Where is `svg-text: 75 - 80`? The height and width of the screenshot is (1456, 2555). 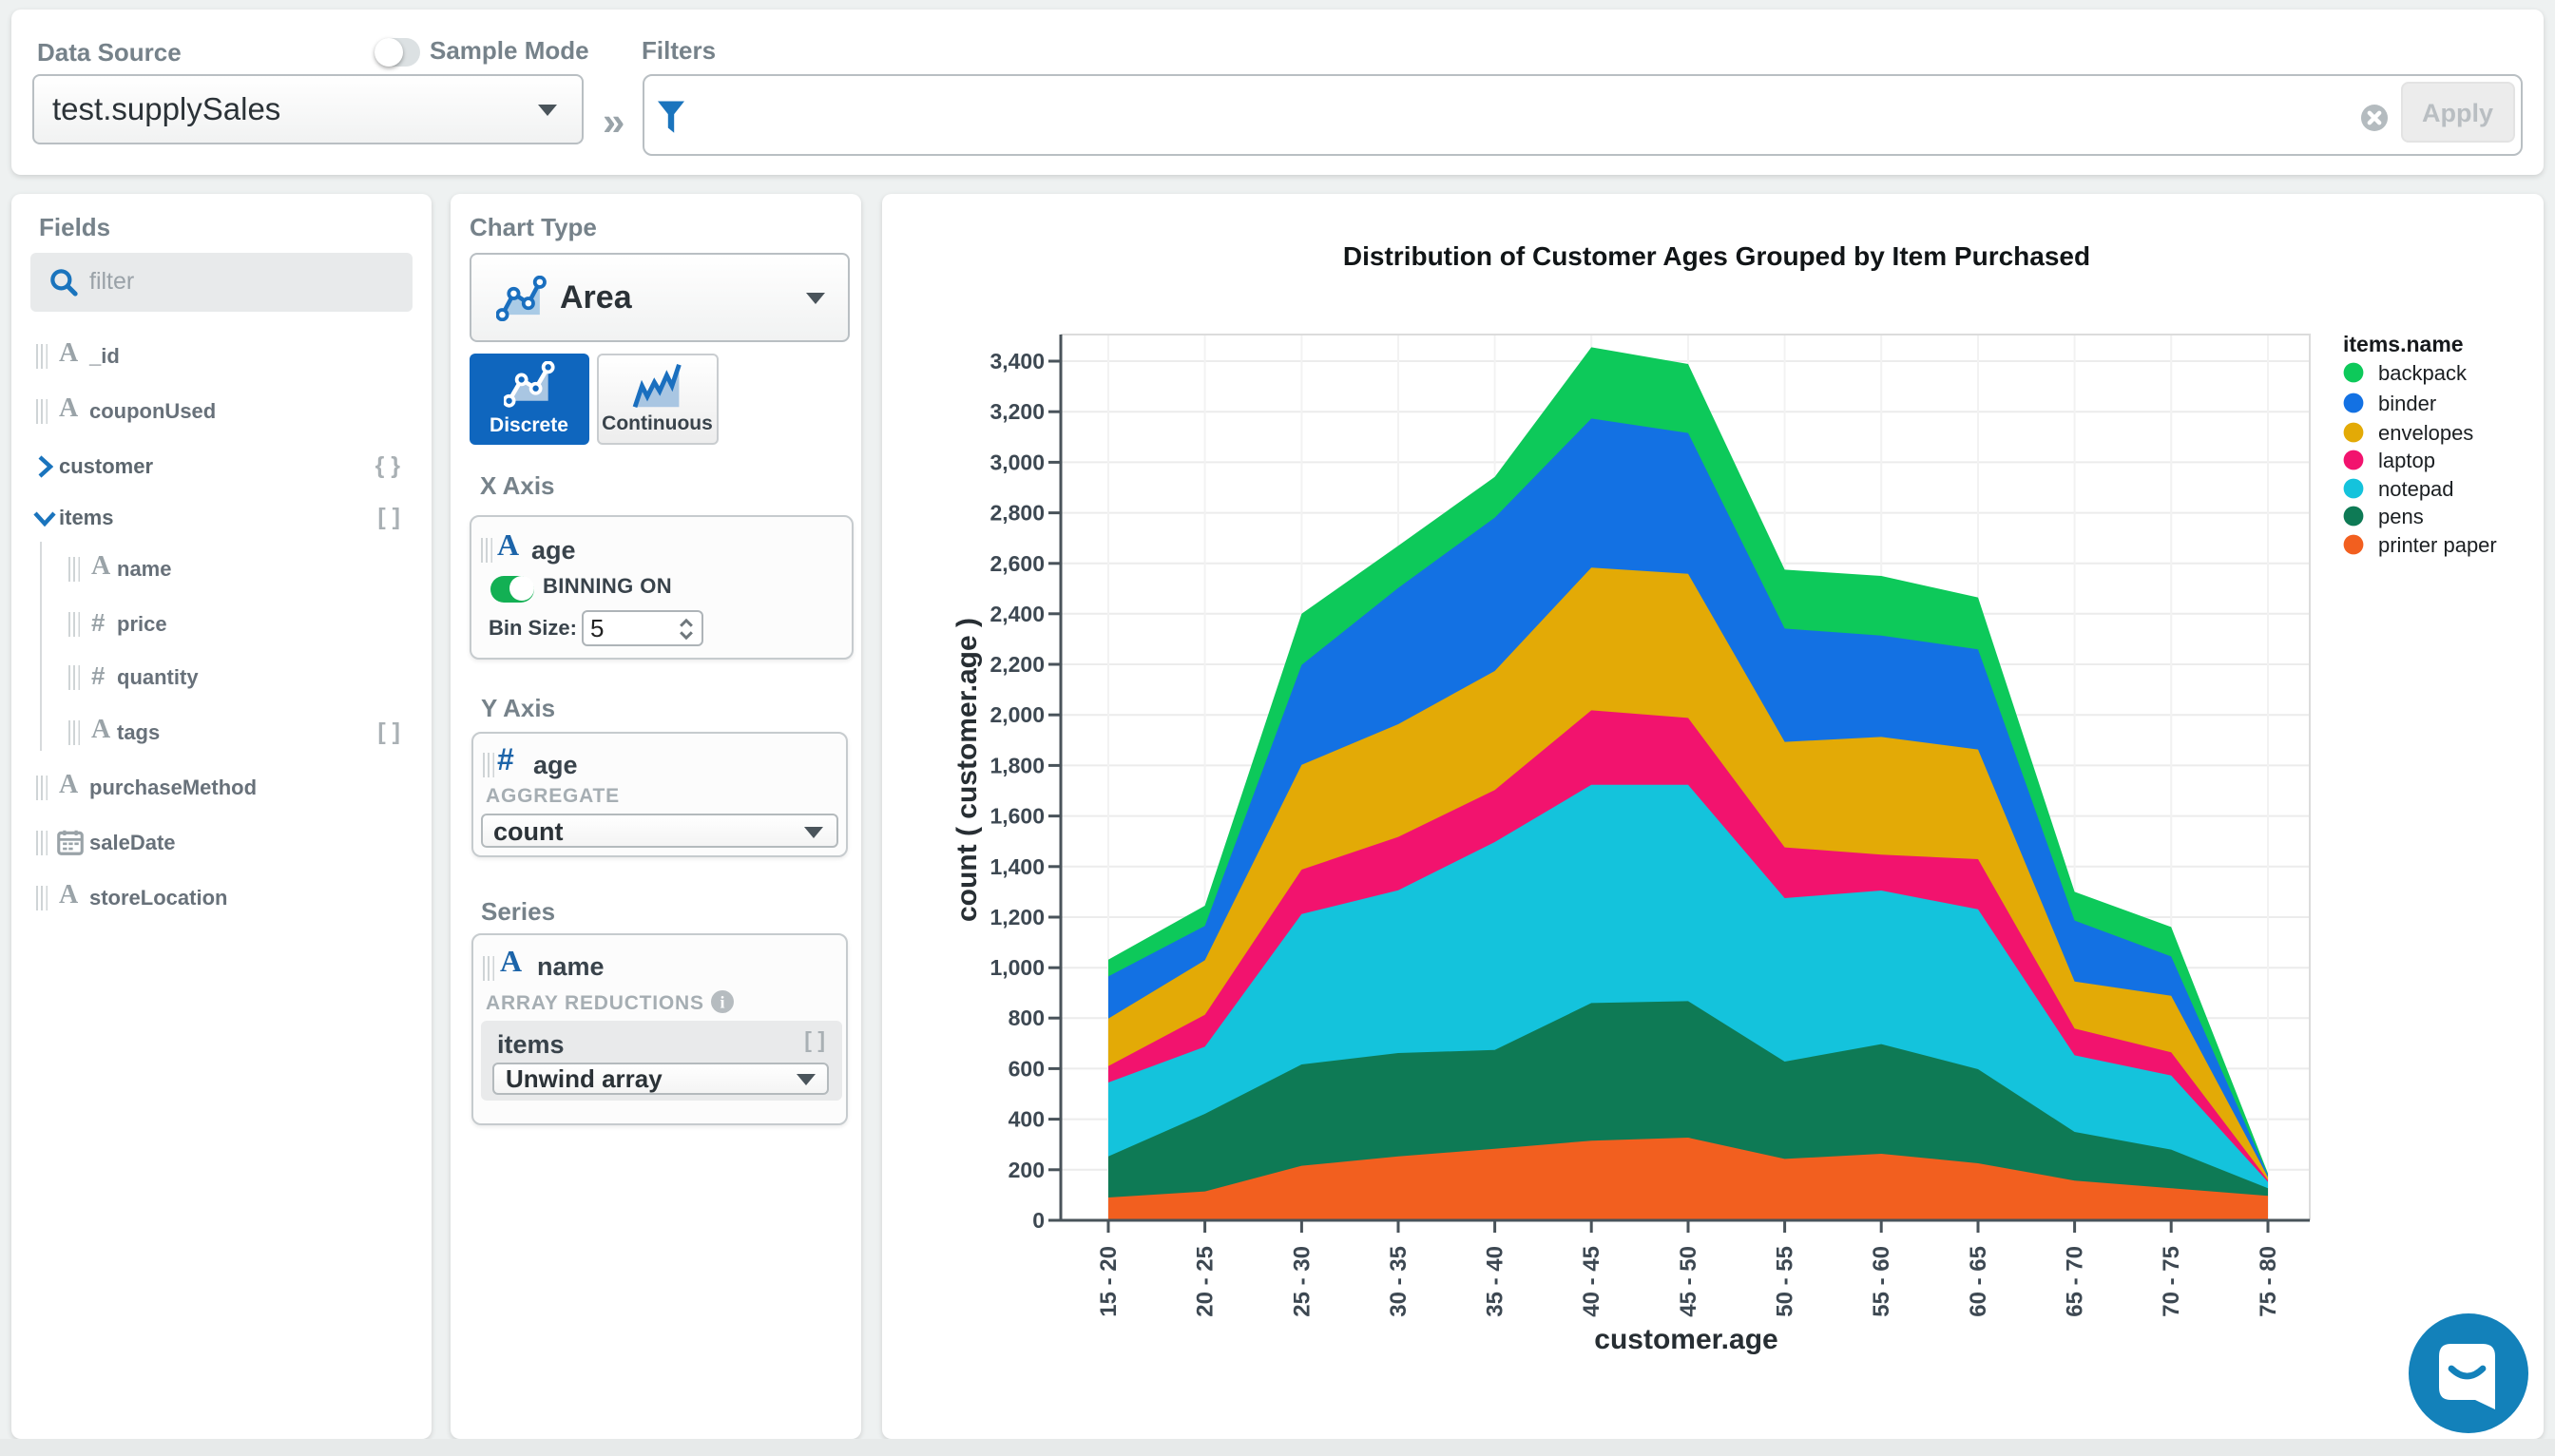
svg-text: 75 - 80 is located at coordinates (2267, 1281).